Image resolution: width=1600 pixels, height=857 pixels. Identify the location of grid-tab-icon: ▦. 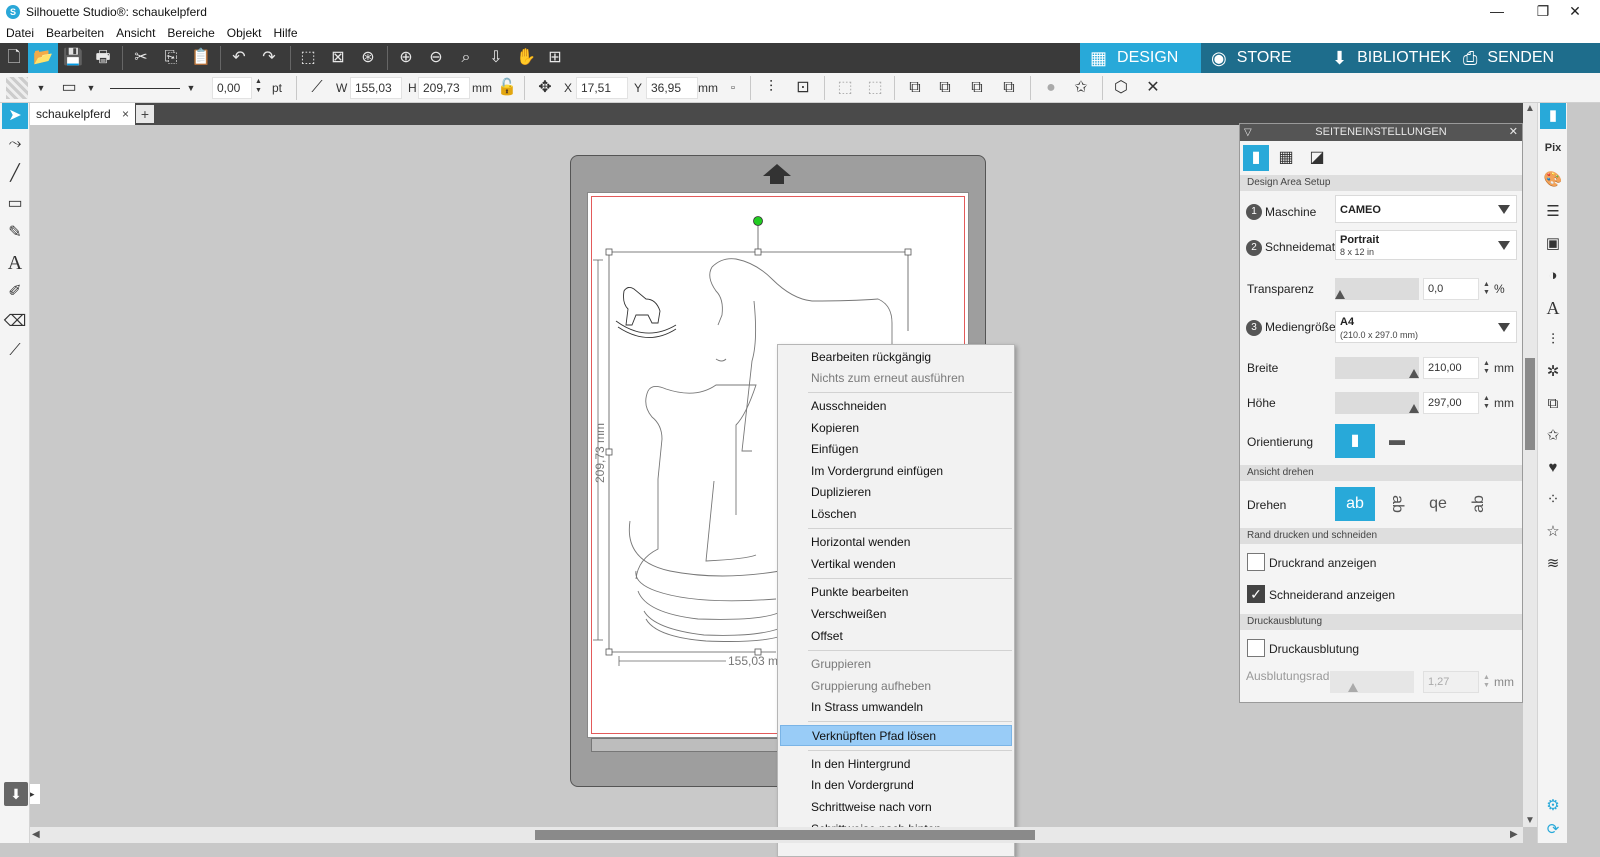
(1286, 158).